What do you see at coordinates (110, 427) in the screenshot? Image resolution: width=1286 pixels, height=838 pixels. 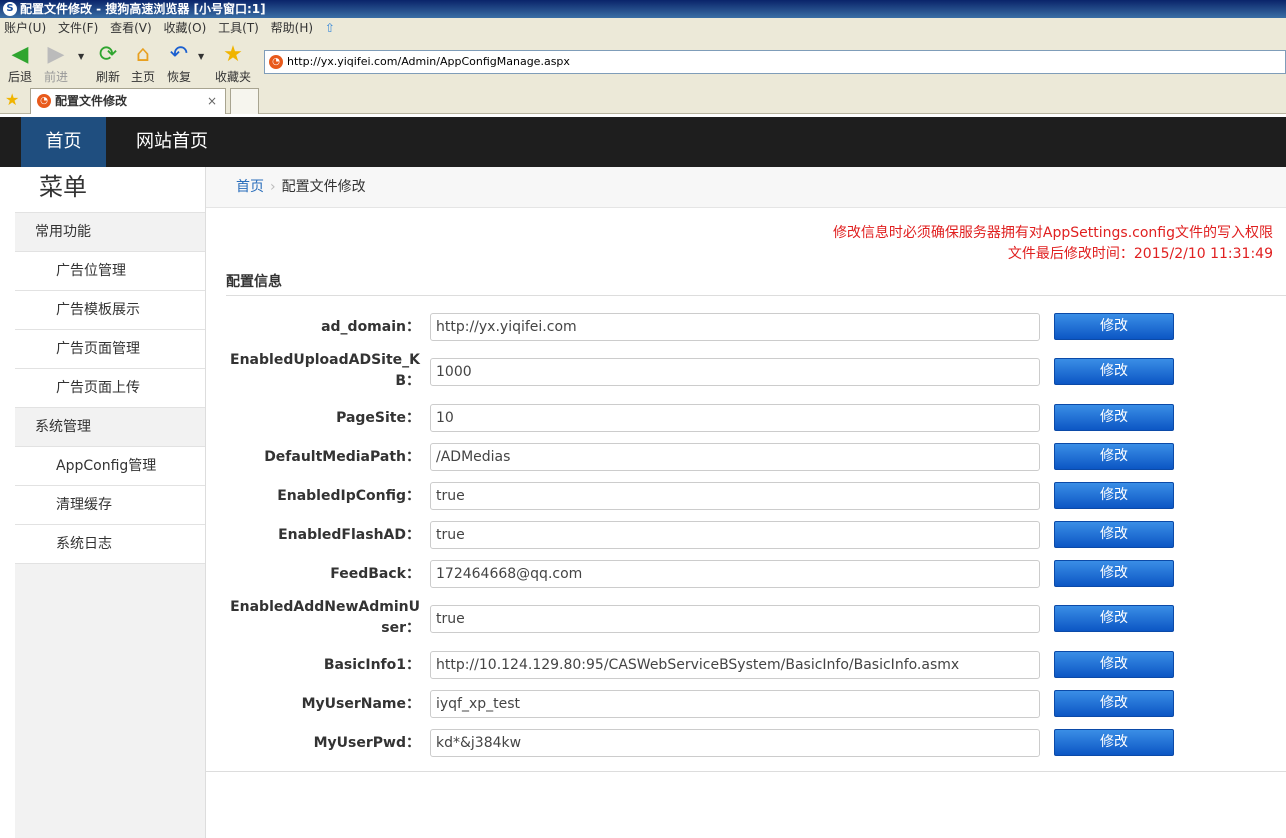 I see `sidebar-group-system: 系统管理` at bounding box center [110, 427].